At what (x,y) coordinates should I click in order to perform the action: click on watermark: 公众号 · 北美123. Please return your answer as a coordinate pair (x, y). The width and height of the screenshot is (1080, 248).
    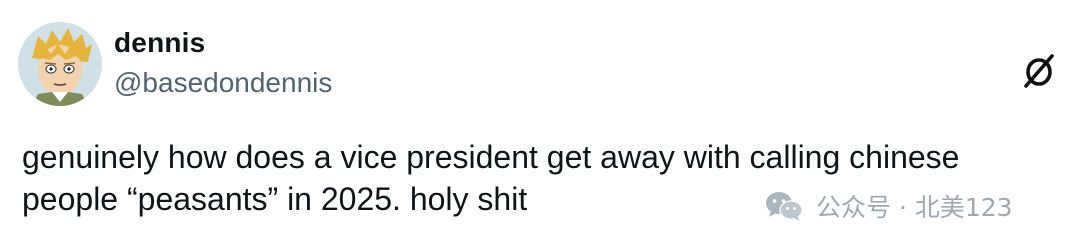
    Looking at the image, I should click on (888, 206).